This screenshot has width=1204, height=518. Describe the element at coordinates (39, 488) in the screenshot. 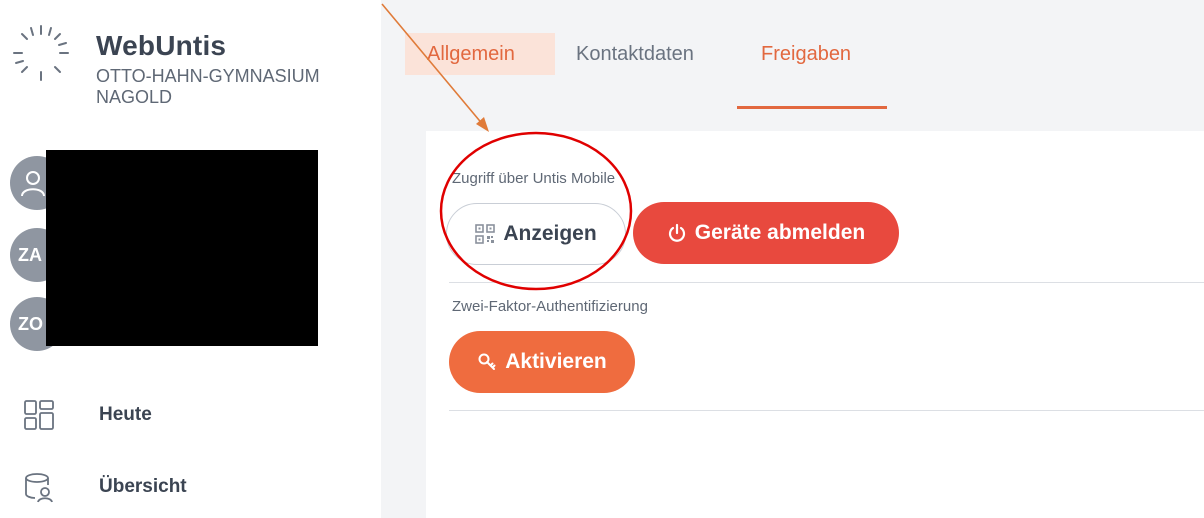

I see `overview-icon` at that location.